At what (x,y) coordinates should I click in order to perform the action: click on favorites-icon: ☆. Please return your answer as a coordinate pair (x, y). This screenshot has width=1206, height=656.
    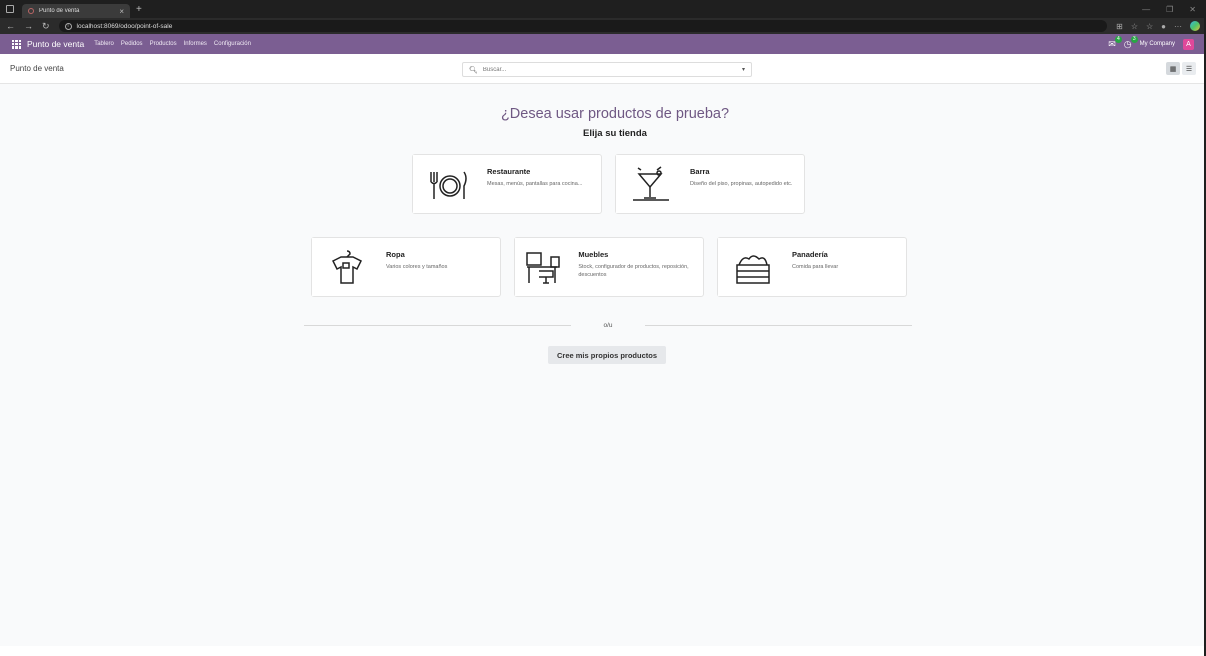
    Looking at the image, I should click on (1149, 26).